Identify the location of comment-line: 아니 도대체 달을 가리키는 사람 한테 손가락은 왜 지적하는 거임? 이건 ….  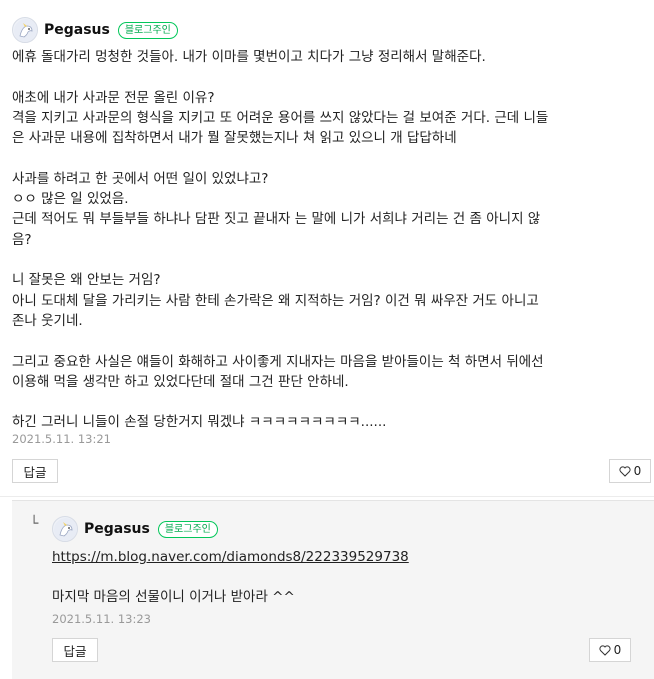
(275, 301).